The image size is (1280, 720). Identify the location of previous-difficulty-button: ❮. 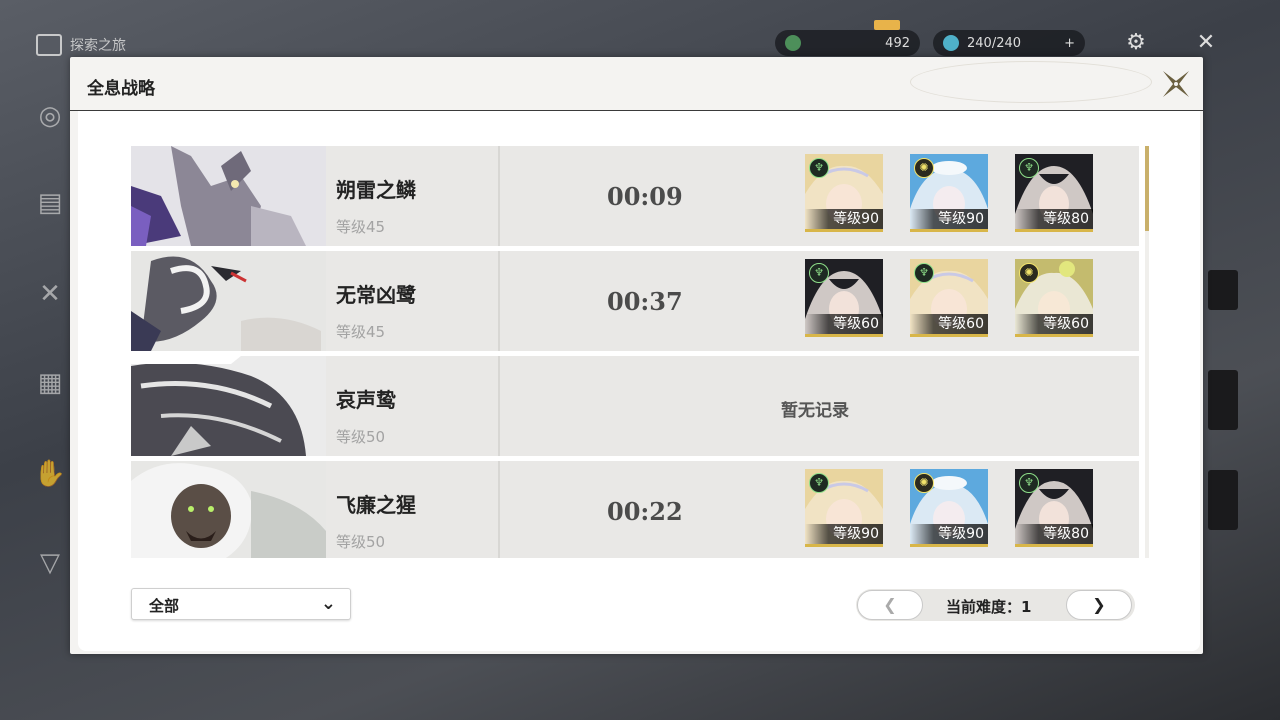
(890, 605).